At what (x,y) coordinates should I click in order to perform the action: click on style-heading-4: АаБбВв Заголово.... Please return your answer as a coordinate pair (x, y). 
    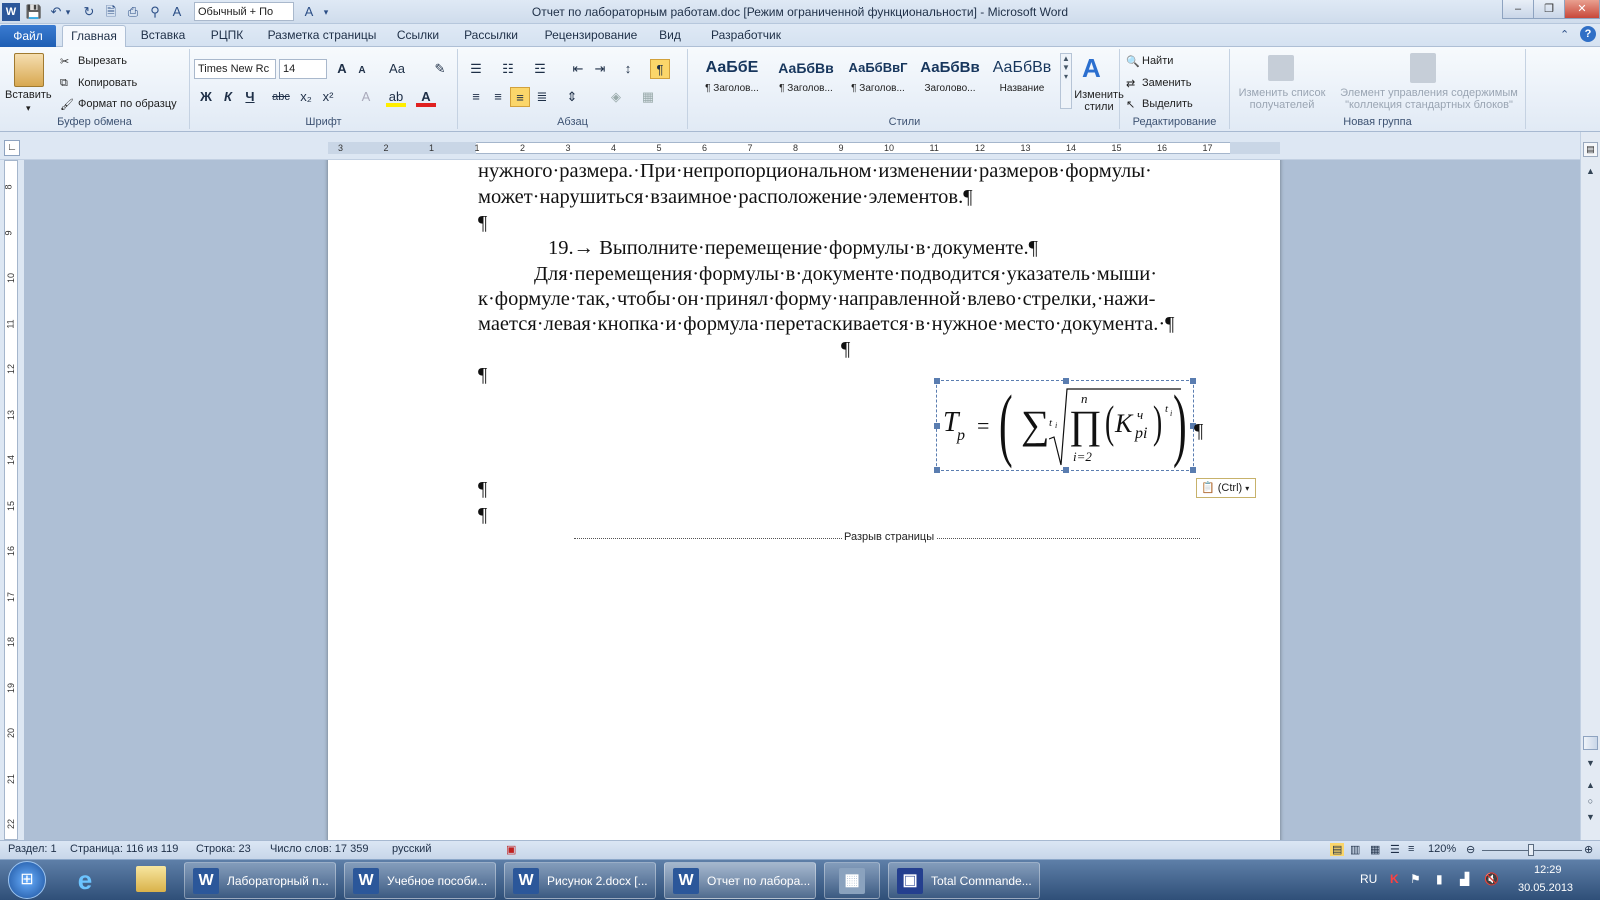
    Looking at the image, I should click on (950, 80).